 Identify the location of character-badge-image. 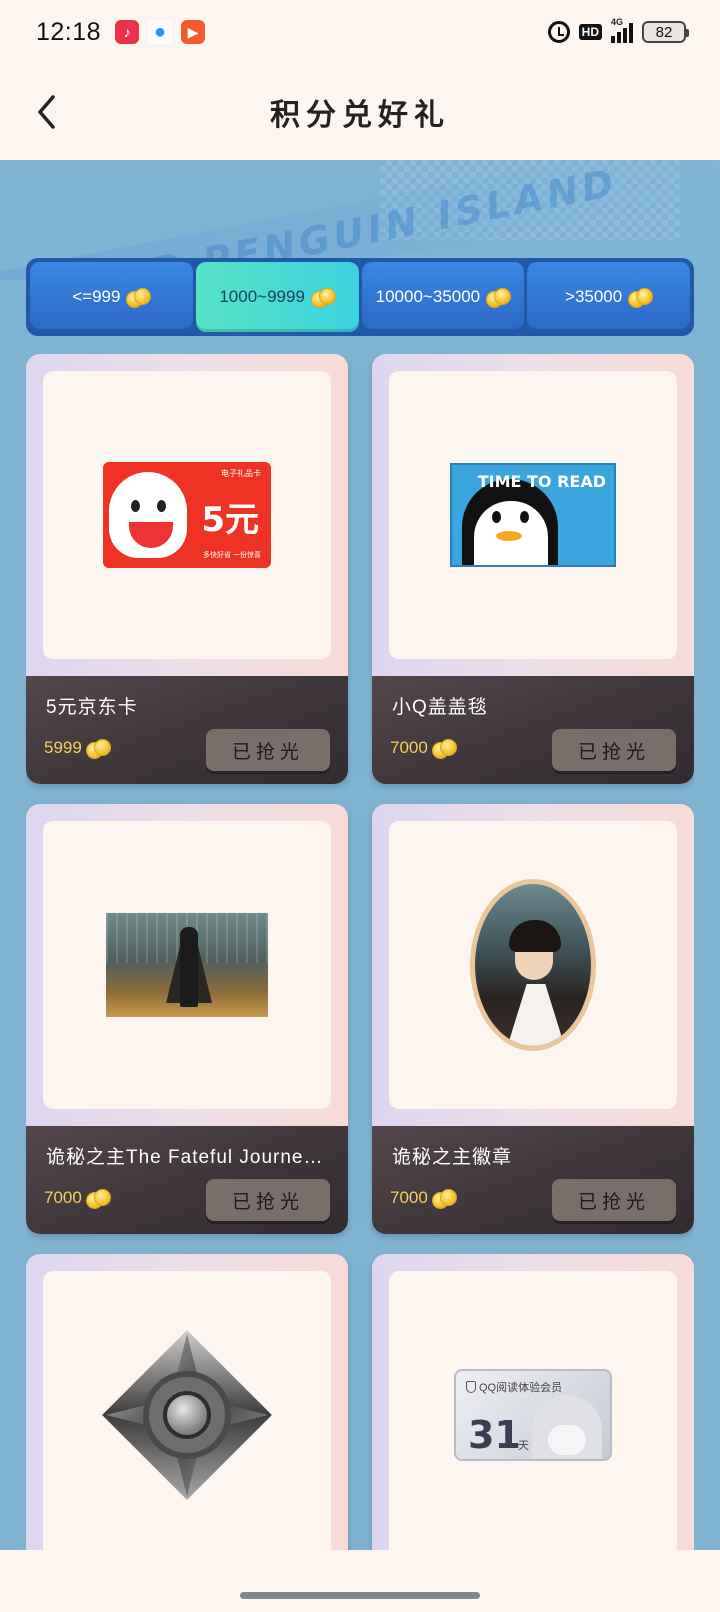
(533, 965).